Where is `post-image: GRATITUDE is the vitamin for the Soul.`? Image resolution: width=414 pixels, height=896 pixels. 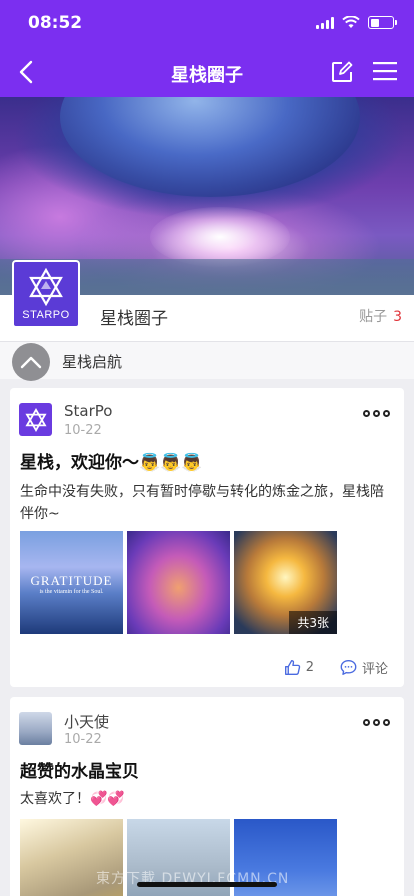
post-image: GRATITUDE is the vitamin for the Soul. is located at coordinates (71, 582).